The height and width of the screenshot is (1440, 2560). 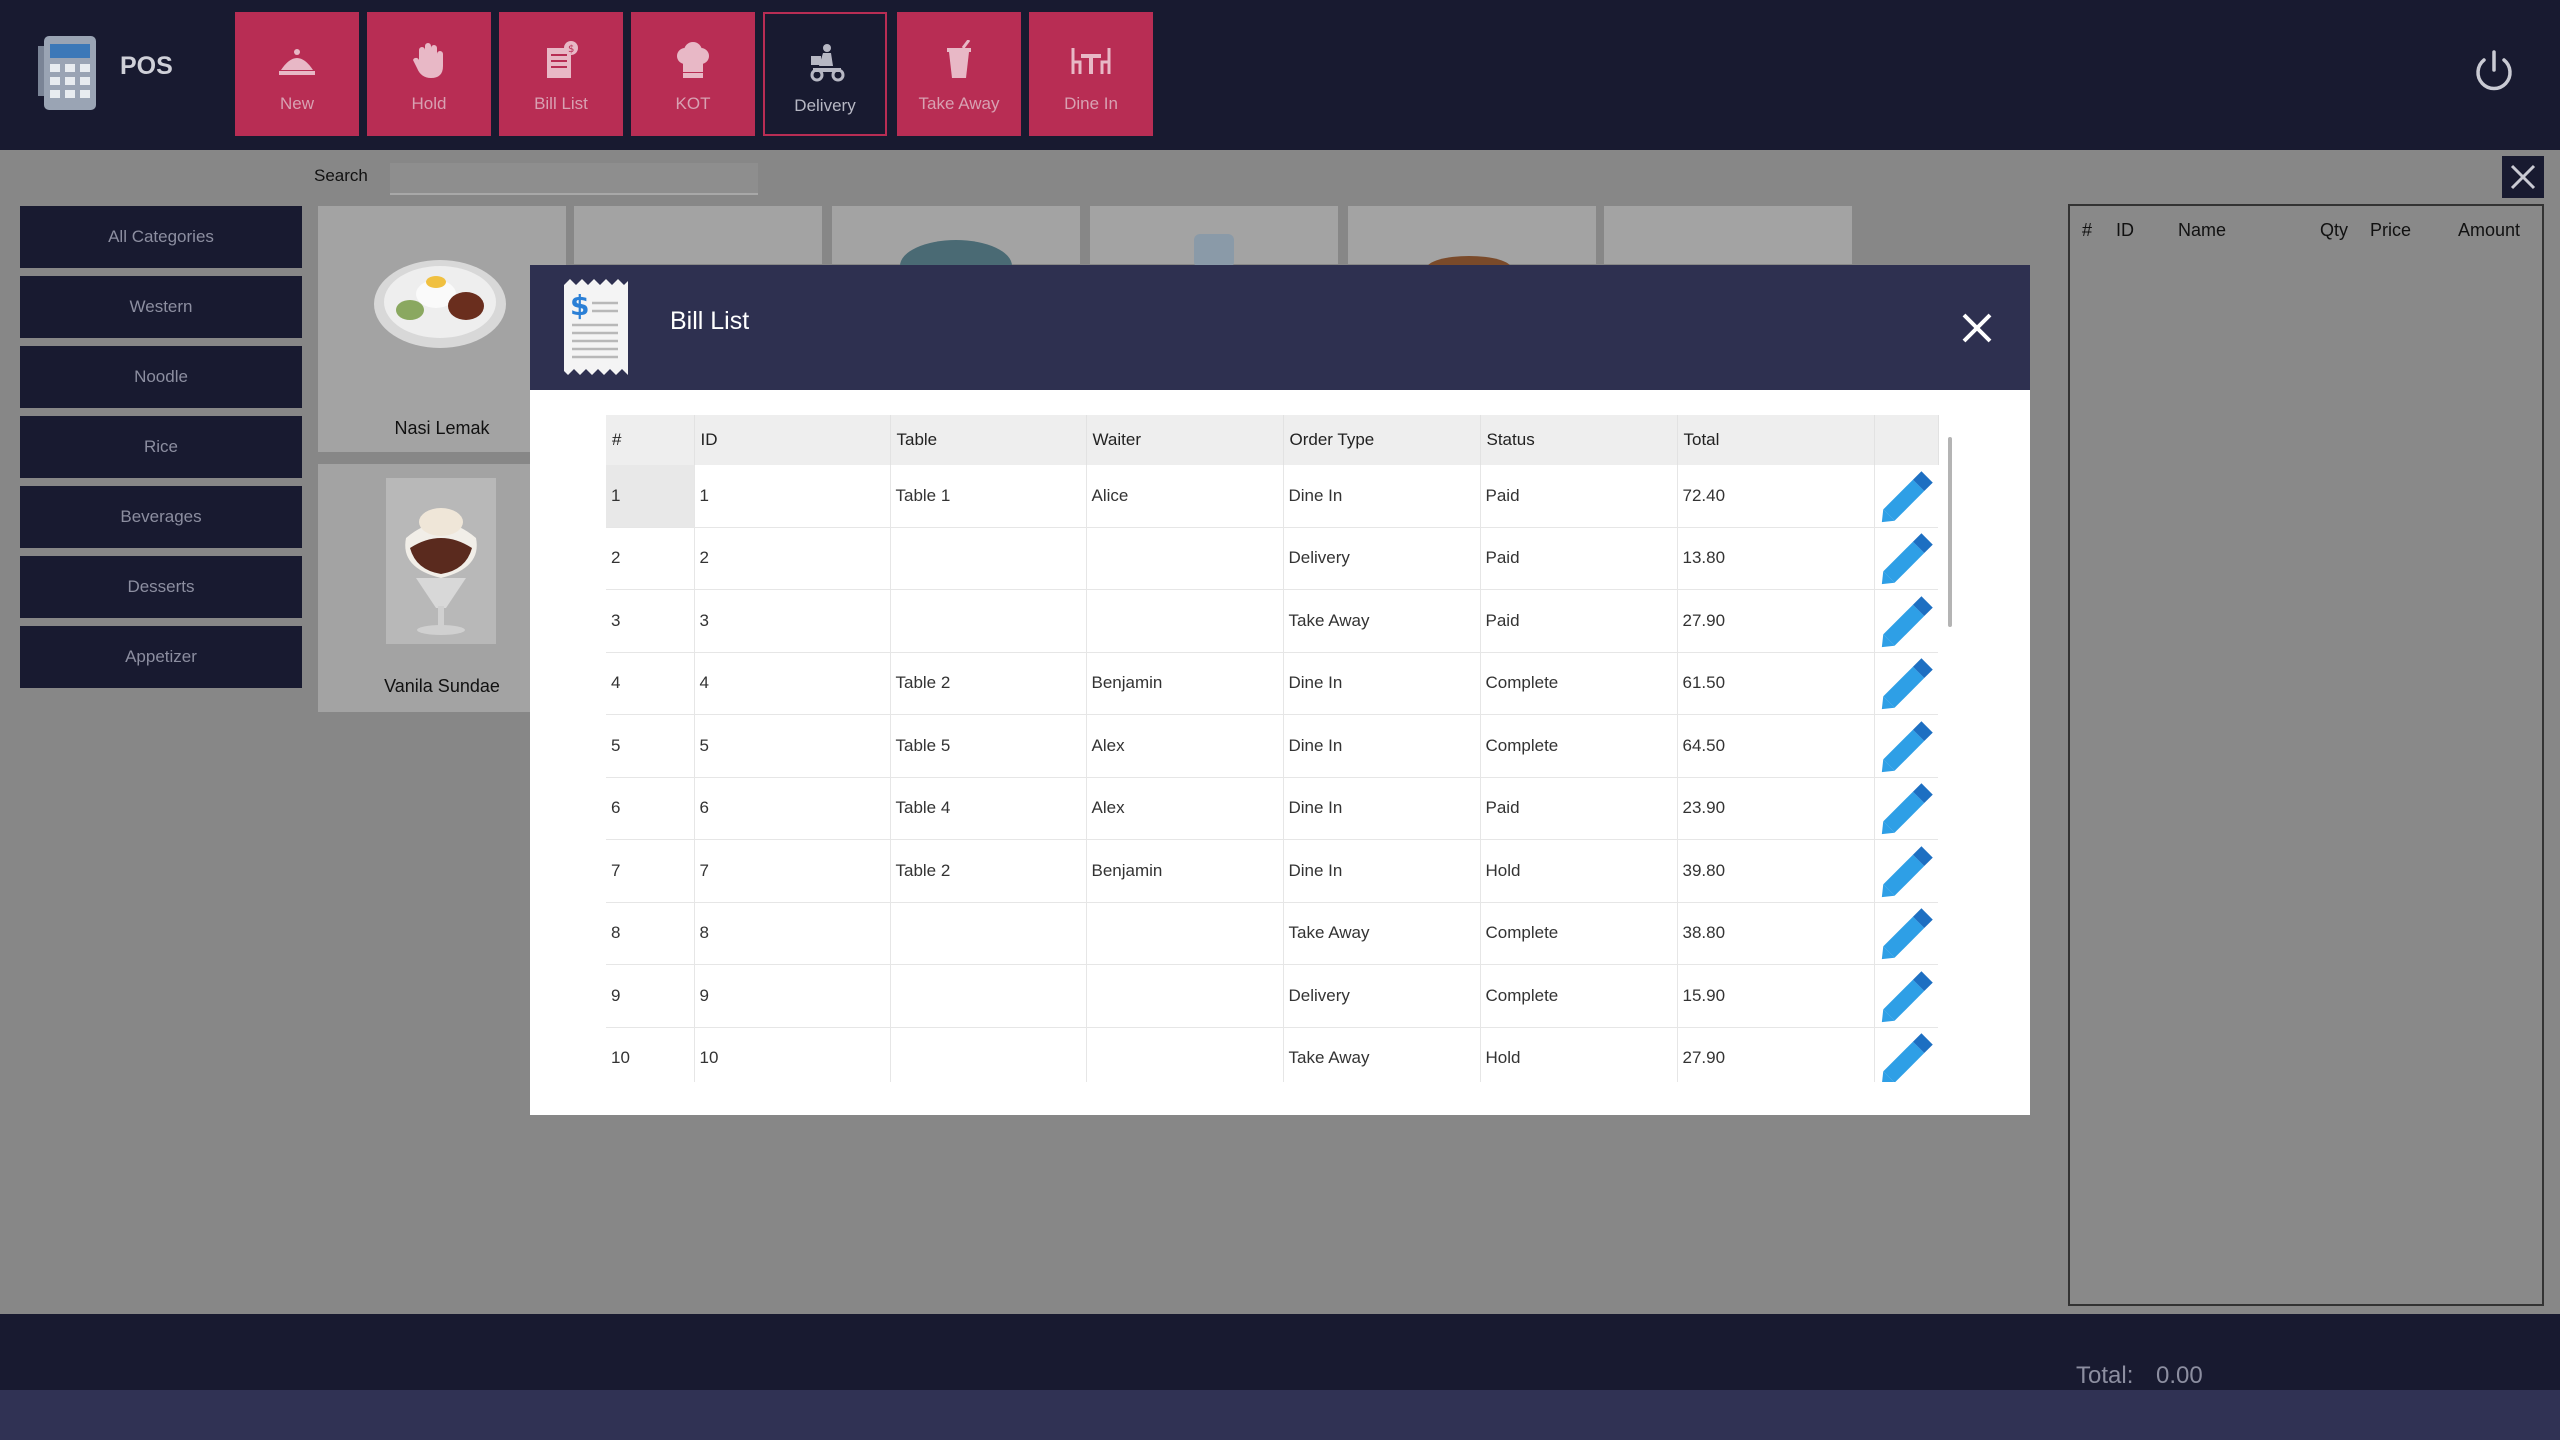 What do you see at coordinates (429, 74) in the screenshot?
I see `hold-button: Hold` at bounding box center [429, 74].